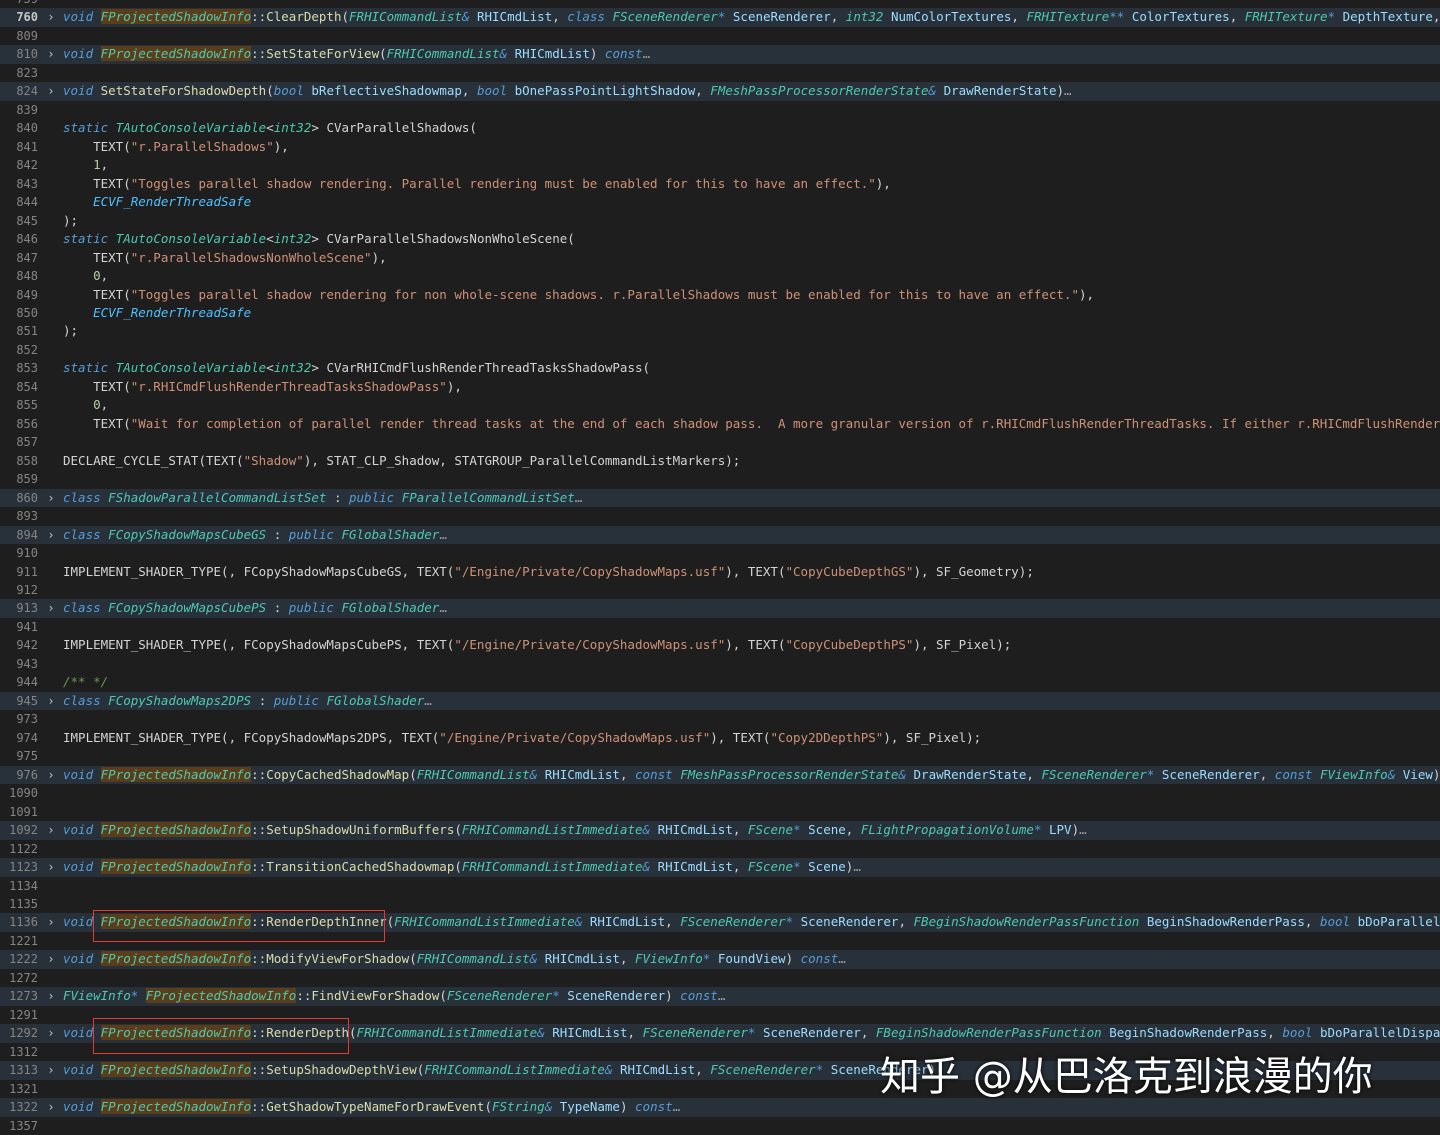  Describe the element at coordinates (575, 737) in the screenshot. I see `code-token: "/Engine/Private/CopyShadowMaps.usf"` at that location.